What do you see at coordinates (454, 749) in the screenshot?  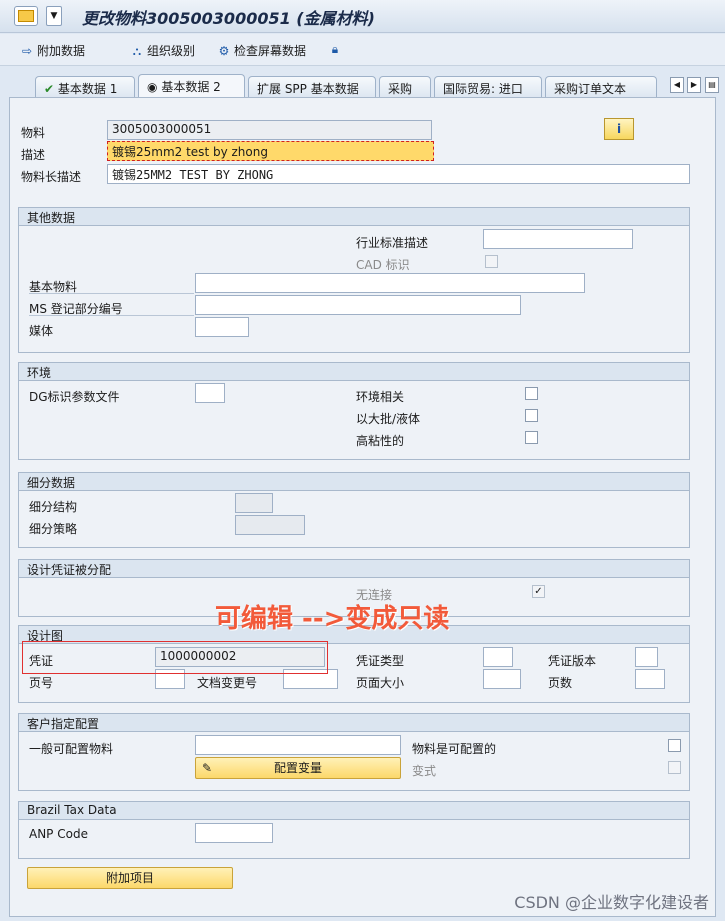 I see `is-configurable-label: 物料是可配置的` at bounding box center [454, 749].